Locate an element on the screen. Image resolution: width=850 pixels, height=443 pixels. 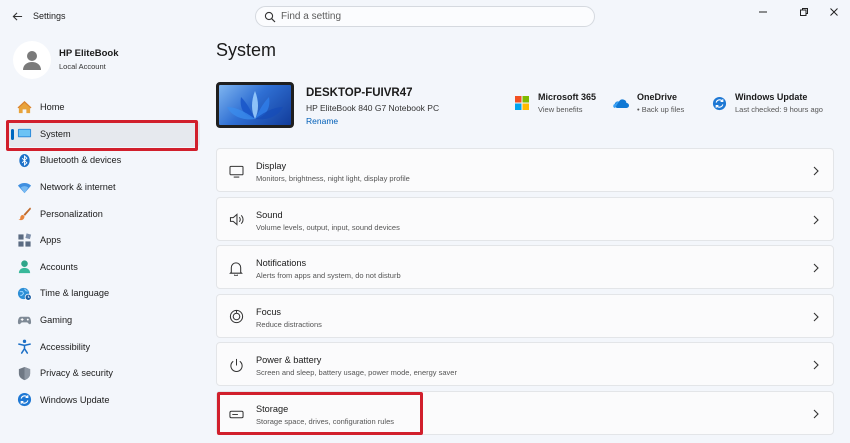
service-subtitle: • Back up files is located at coordinates (661, 109).